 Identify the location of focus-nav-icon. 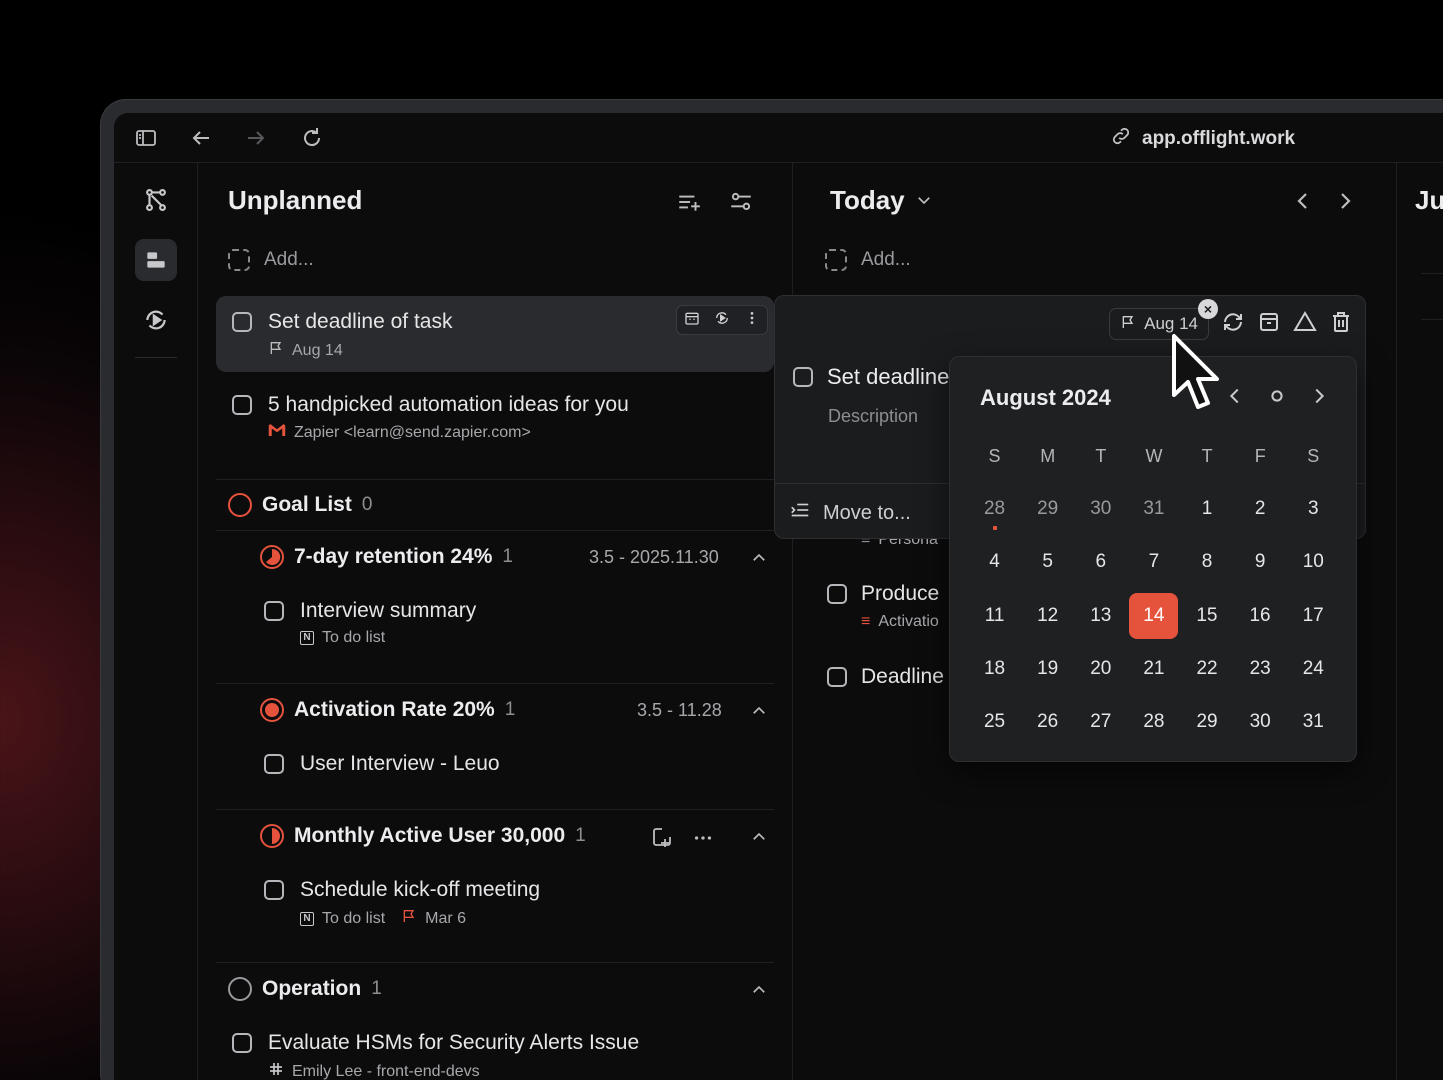
(156, 320).